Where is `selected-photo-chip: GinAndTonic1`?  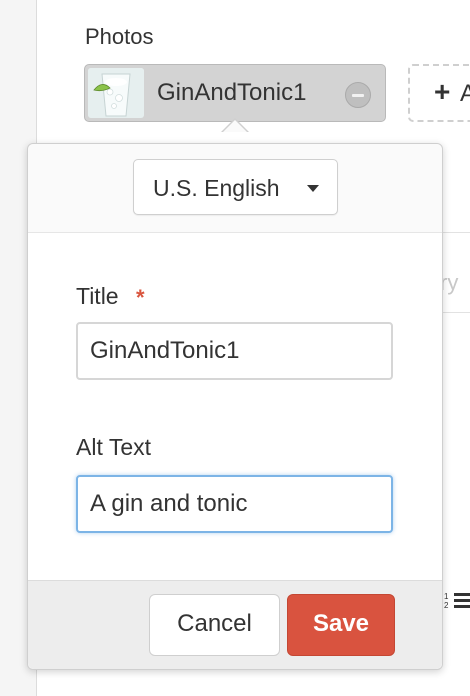
selected-photo-chip: GinAndTonic1 is located at coordinates (235, 93).